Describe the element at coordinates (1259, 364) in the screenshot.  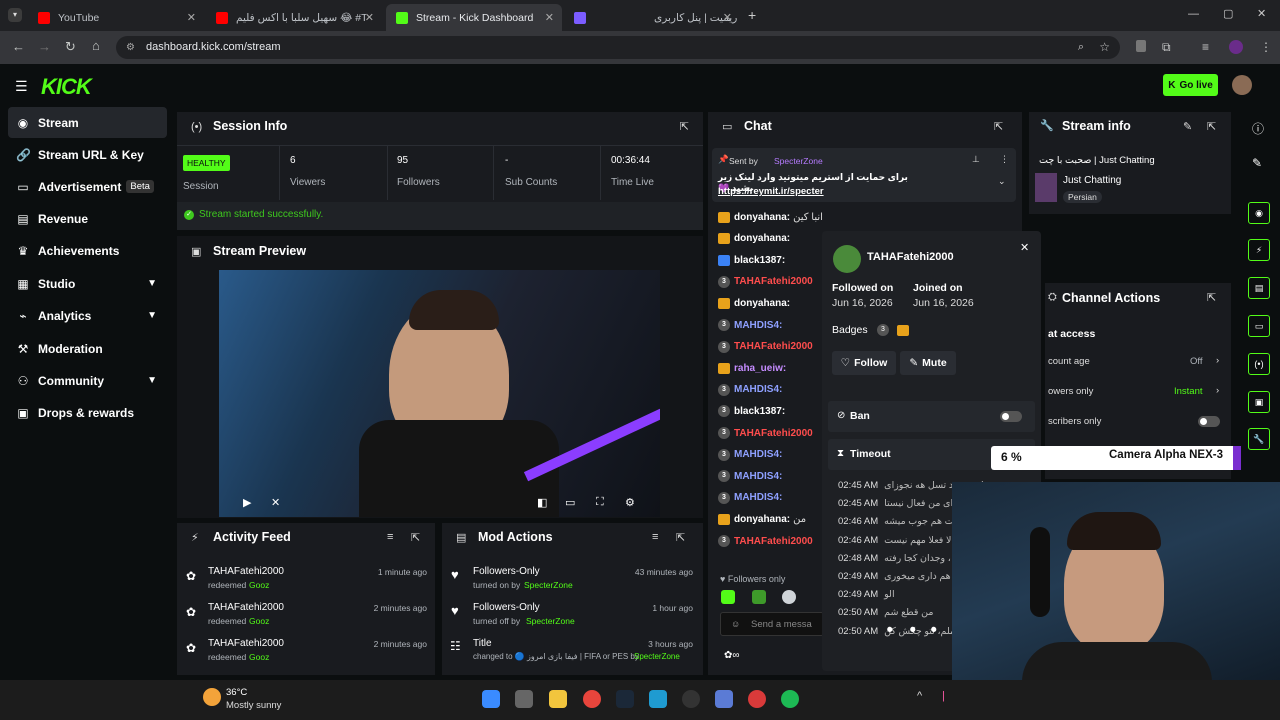
I see `widget-broadcast-icon: (•)` at that location.